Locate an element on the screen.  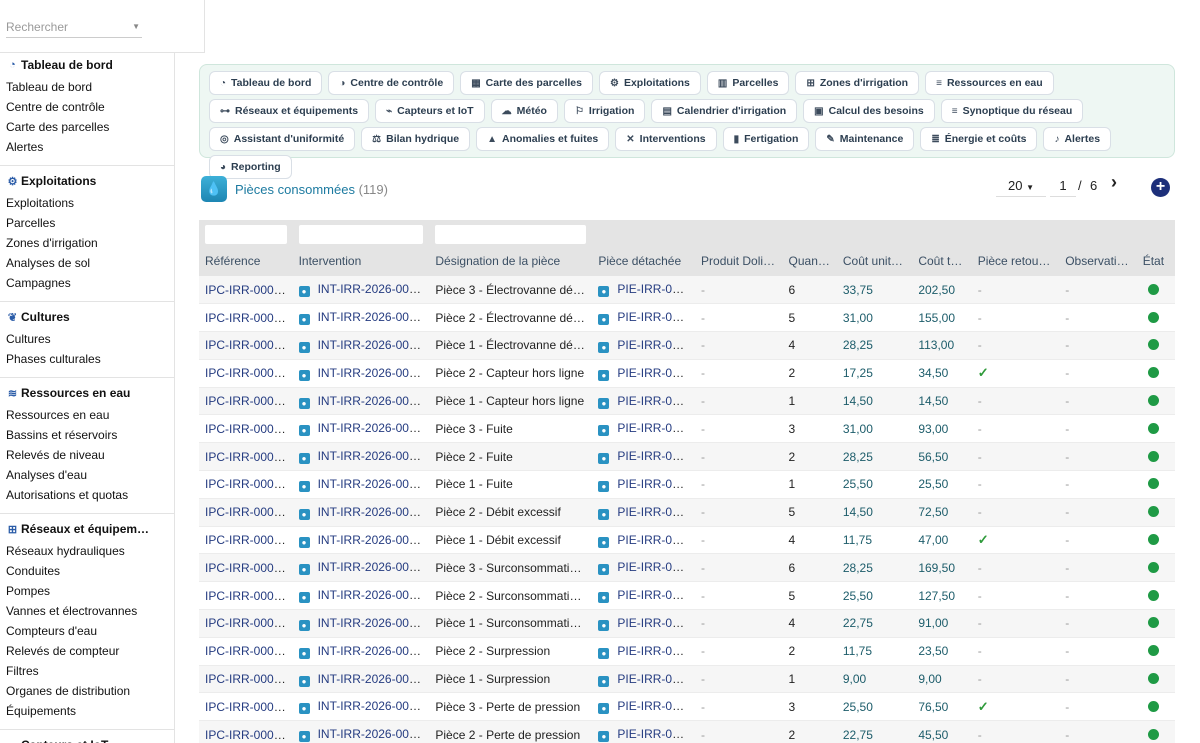
reference-link: IPC-IRR-000103 is located at coordinates (249, 735).